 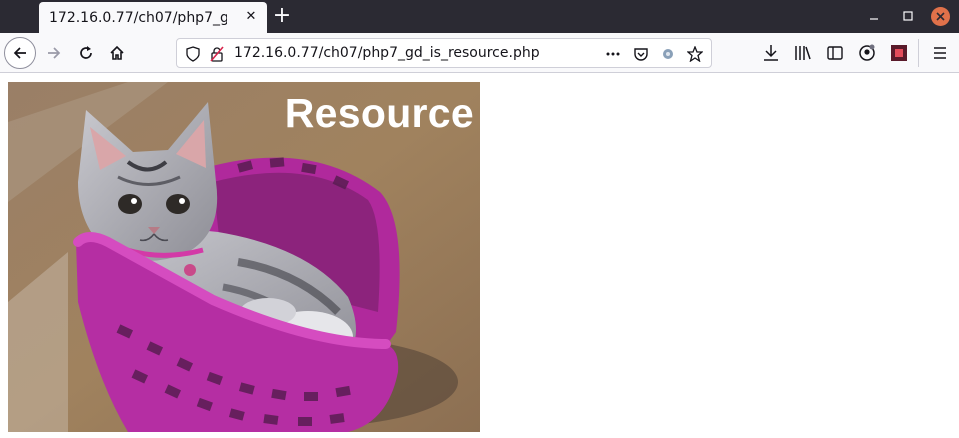 What do you see at coordinates (835, 53) in the screenshot?
I see `sidebar-icon` at bounding box center [835, 53].